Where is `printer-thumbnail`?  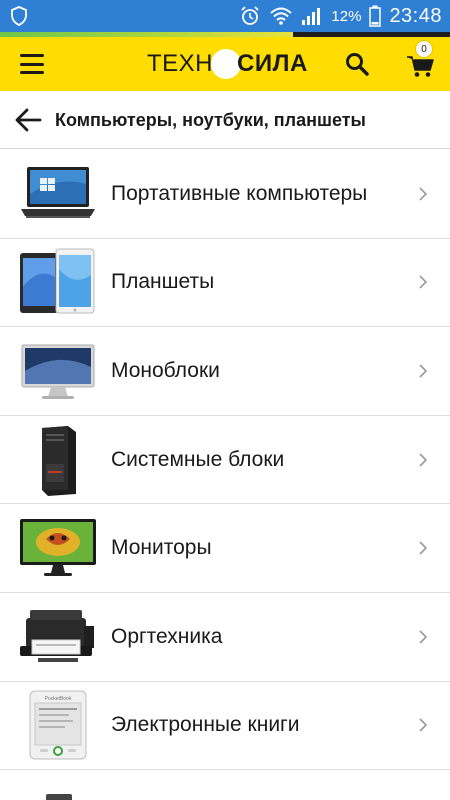 printer-thumbnail is located at coordinates (58, 637).